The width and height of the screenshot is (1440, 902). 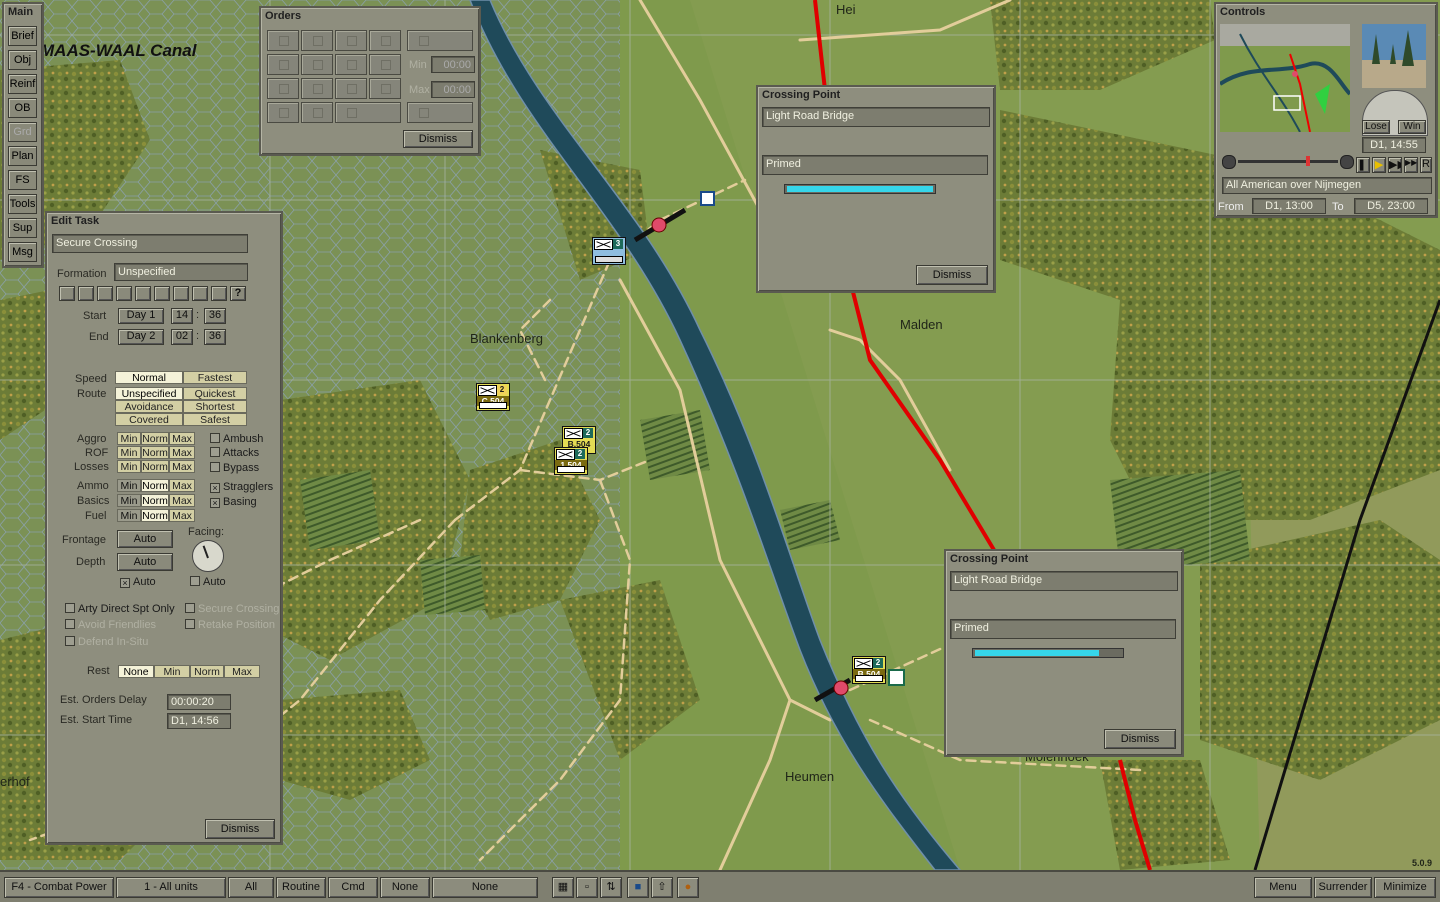 What do you see at coordinates (172, 671) in the screenshot?
I see `rest-min-option: Min` at bounding box center [172, 671].